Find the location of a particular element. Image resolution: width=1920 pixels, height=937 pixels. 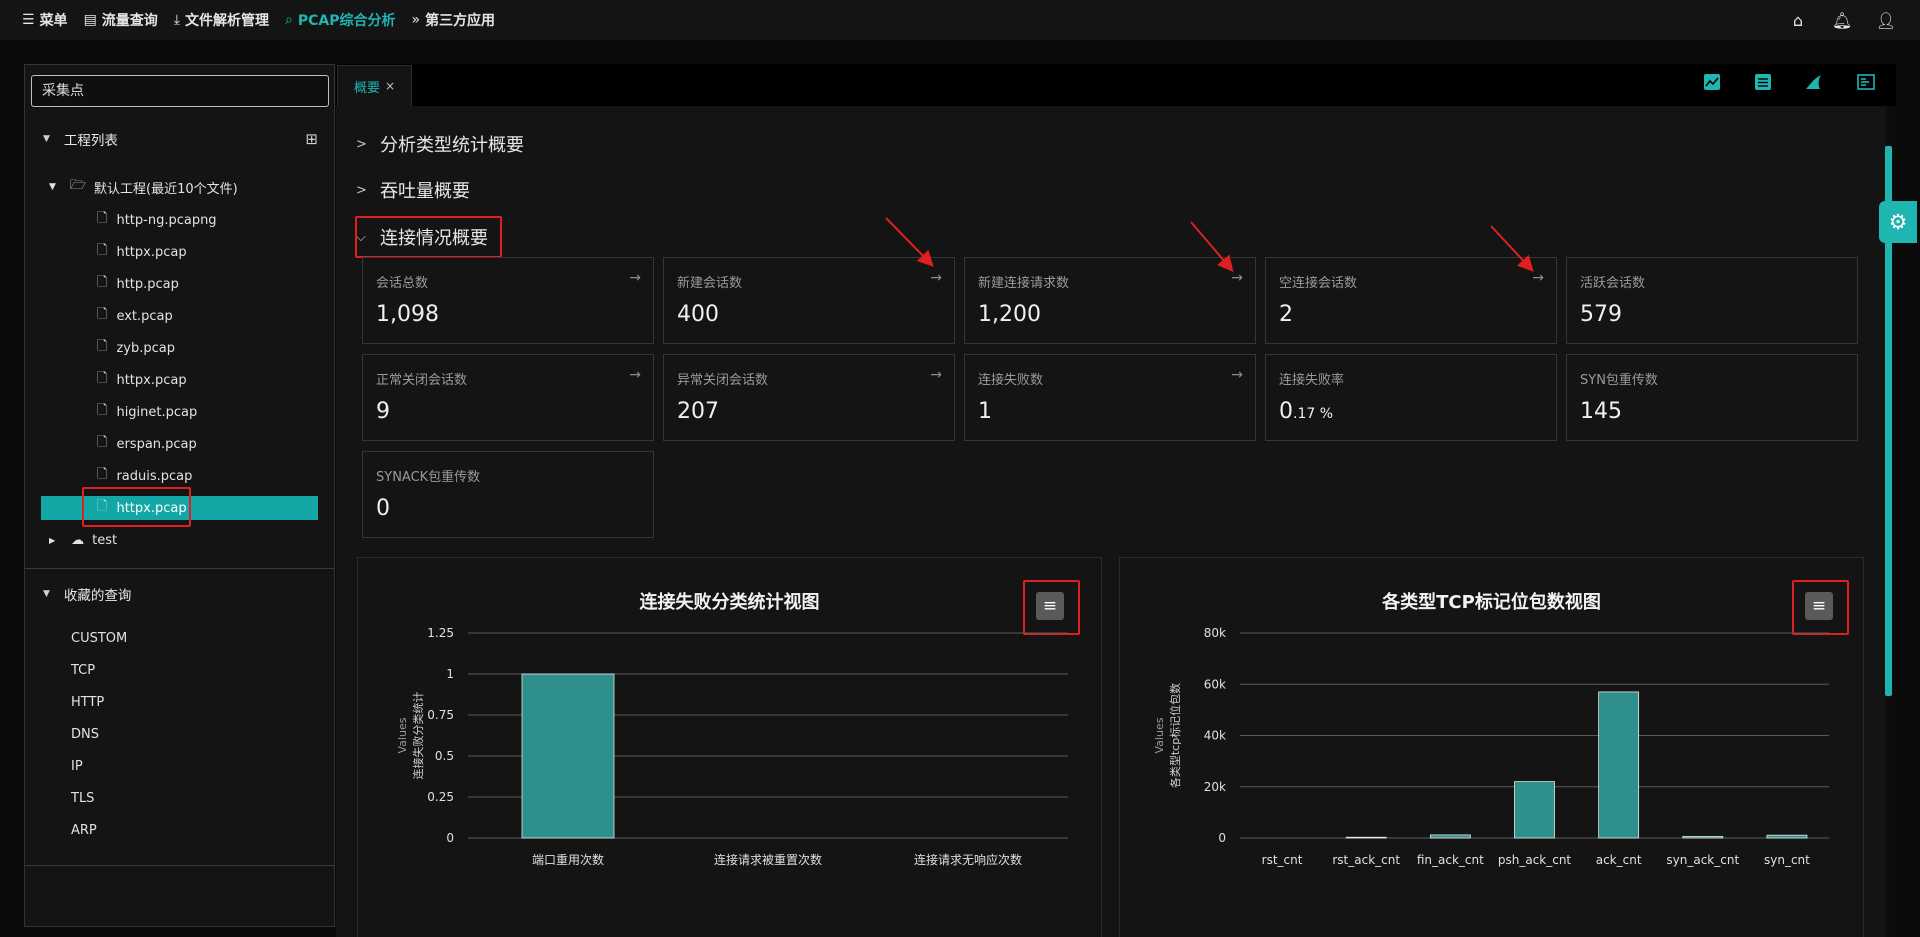

x-tick-label: ack_cnt is located at coordinates (1619, 860).